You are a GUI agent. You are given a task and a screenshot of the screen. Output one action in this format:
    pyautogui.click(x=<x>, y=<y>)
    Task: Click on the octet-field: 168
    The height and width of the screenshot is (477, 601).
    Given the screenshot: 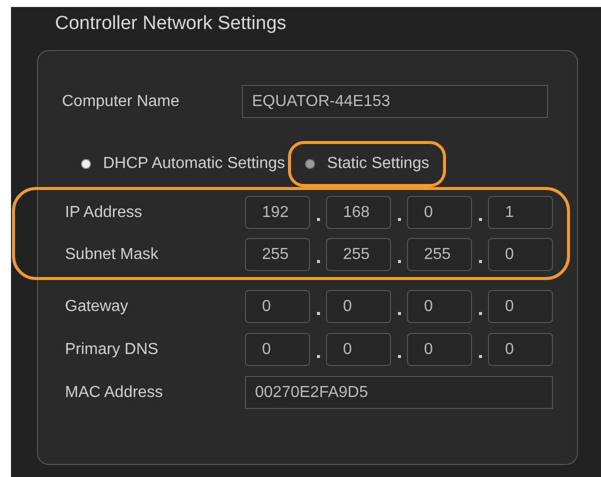 What is the action you would take?
    pyautogui.click(x=358, y=212)
    